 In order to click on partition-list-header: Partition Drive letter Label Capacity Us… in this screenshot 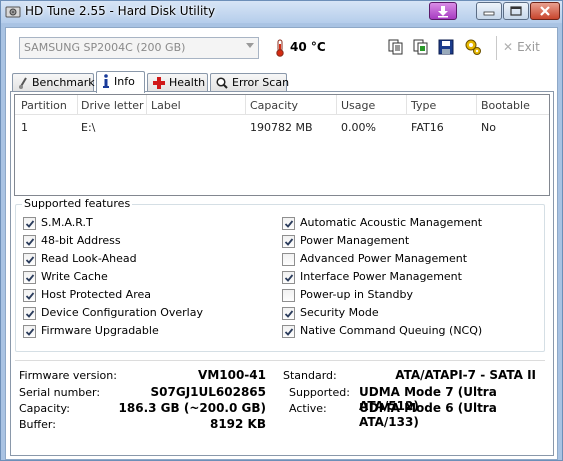, I will do `click(282, 105)`.